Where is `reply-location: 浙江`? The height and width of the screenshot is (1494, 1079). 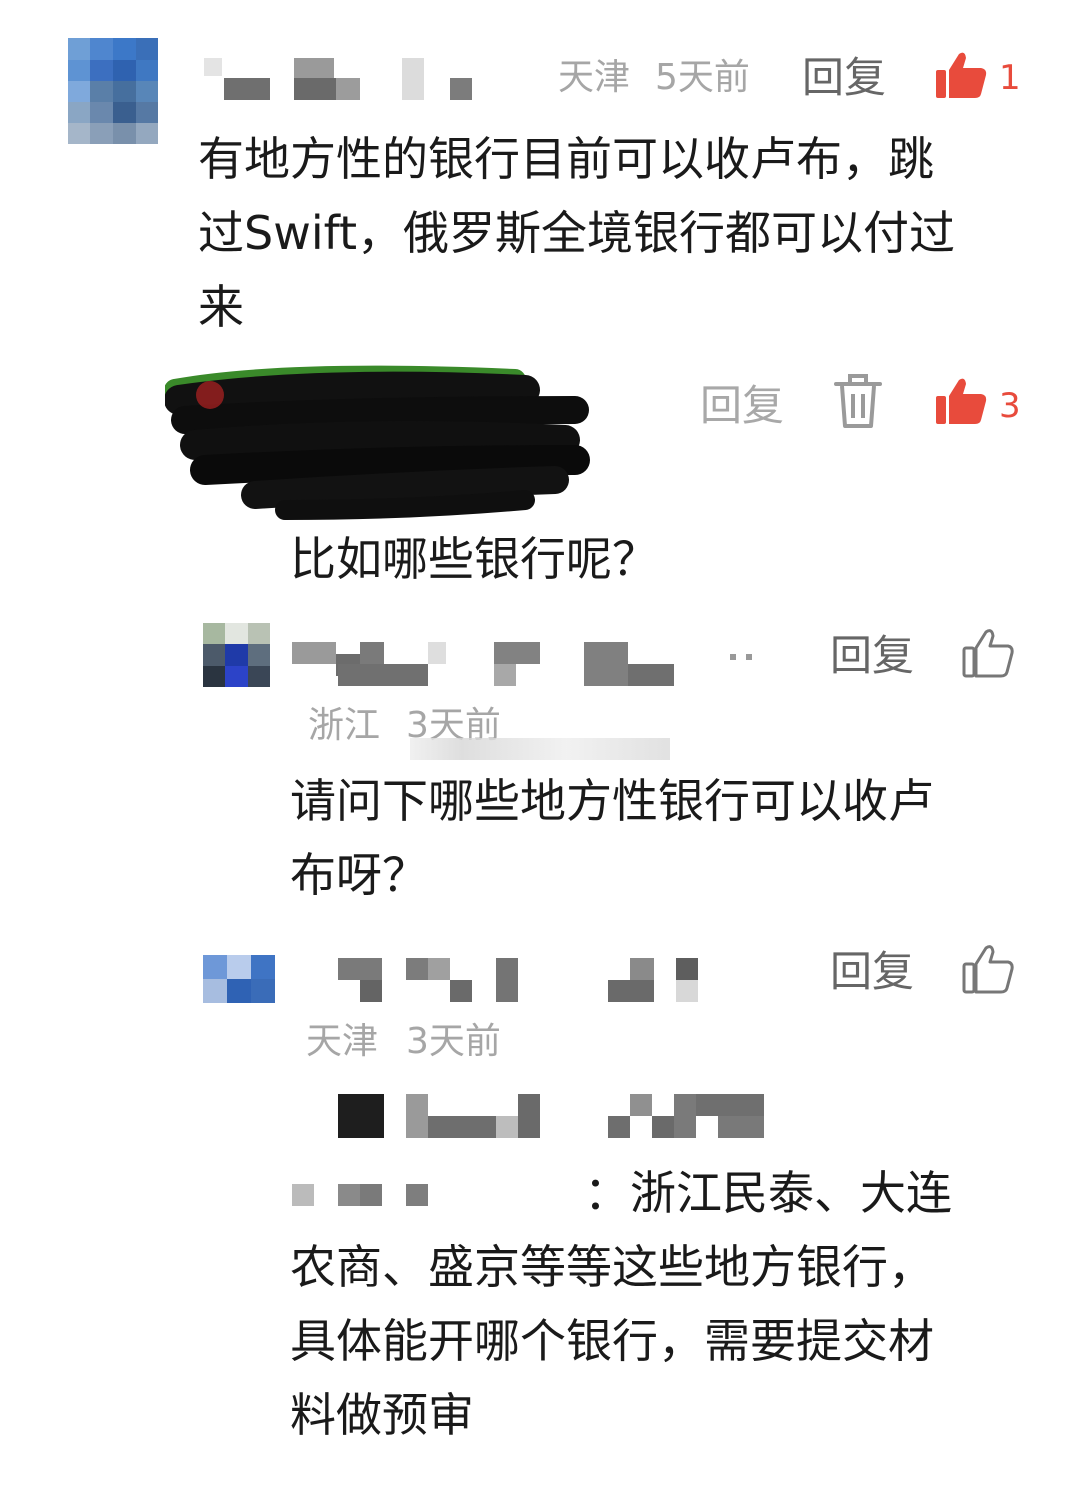 reply-location: 浙江 is located at coordinates (344, 725).